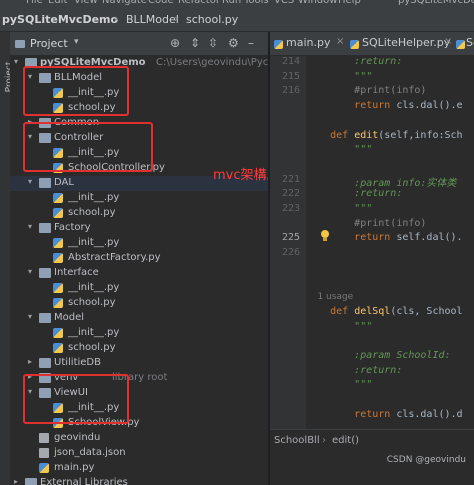 Image resolution: width=474 pixels, height=485 pixels. I want to click on code-line: return cls.dal().d, so click(384, 414).